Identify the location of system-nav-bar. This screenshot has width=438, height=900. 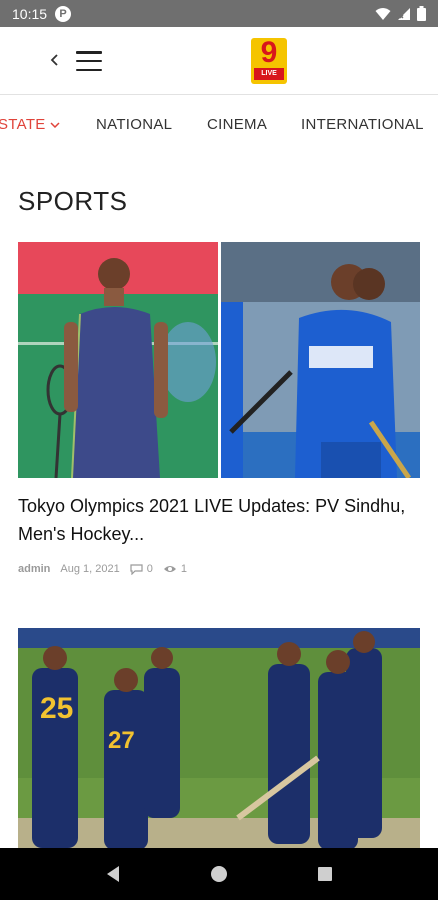
(219, 874).